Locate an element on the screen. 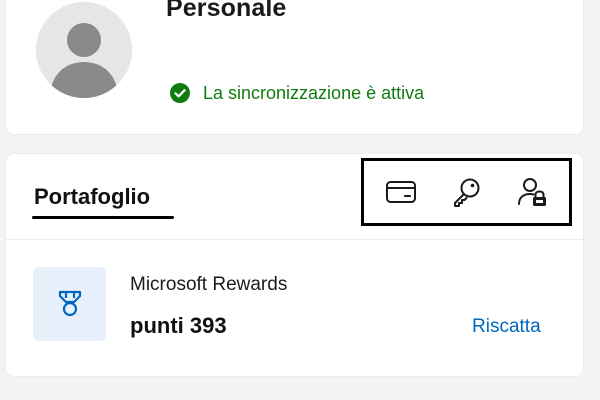  check-circle-icon is located at coordinates (180, 93).